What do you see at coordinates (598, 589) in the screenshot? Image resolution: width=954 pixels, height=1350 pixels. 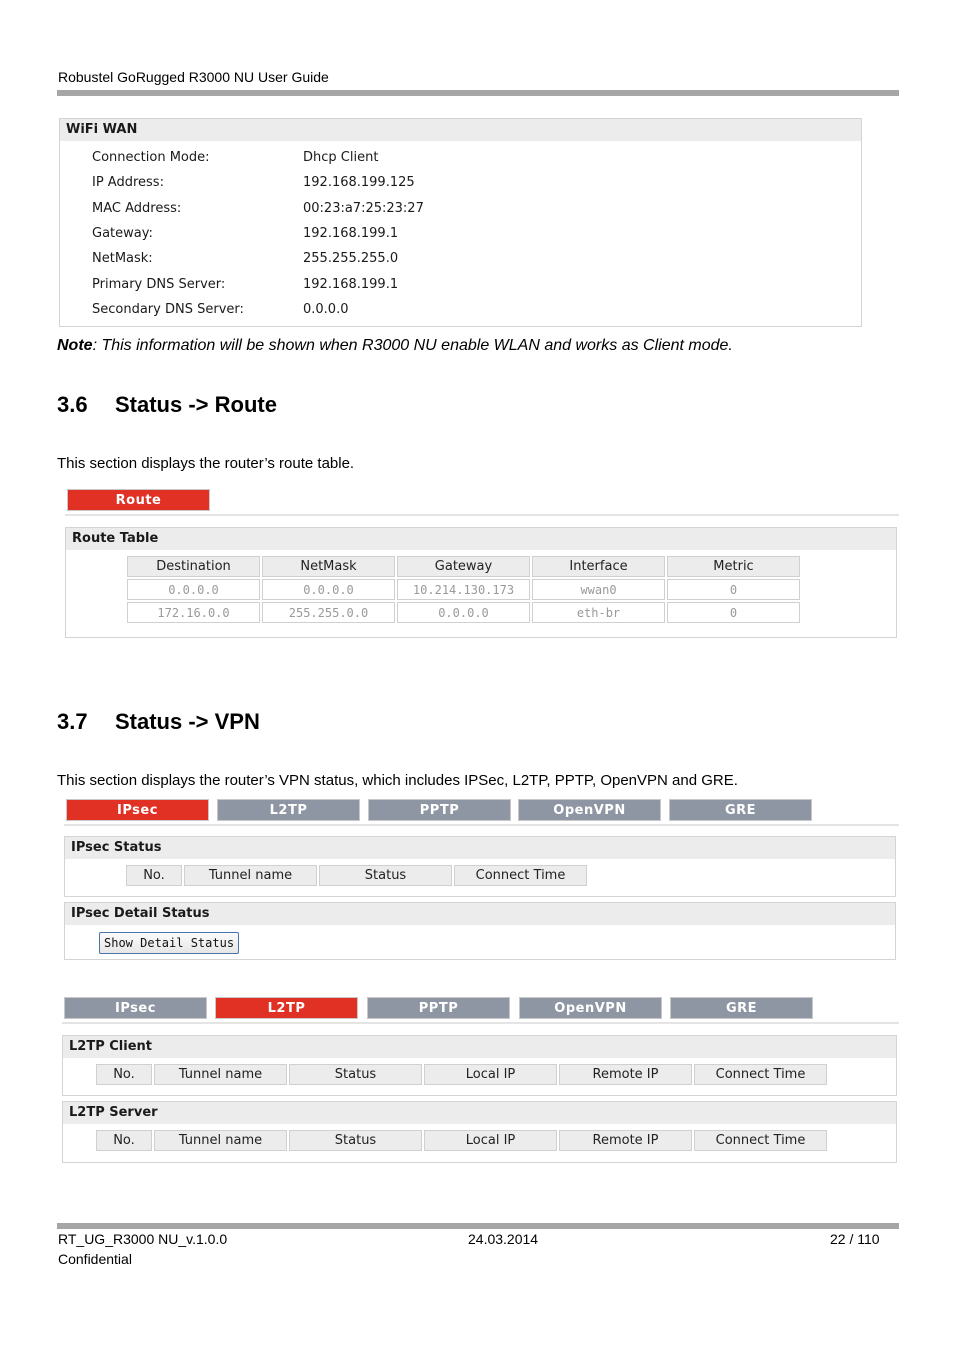 I see `cell-interface: wwan0` at bounding box center [598, 589].